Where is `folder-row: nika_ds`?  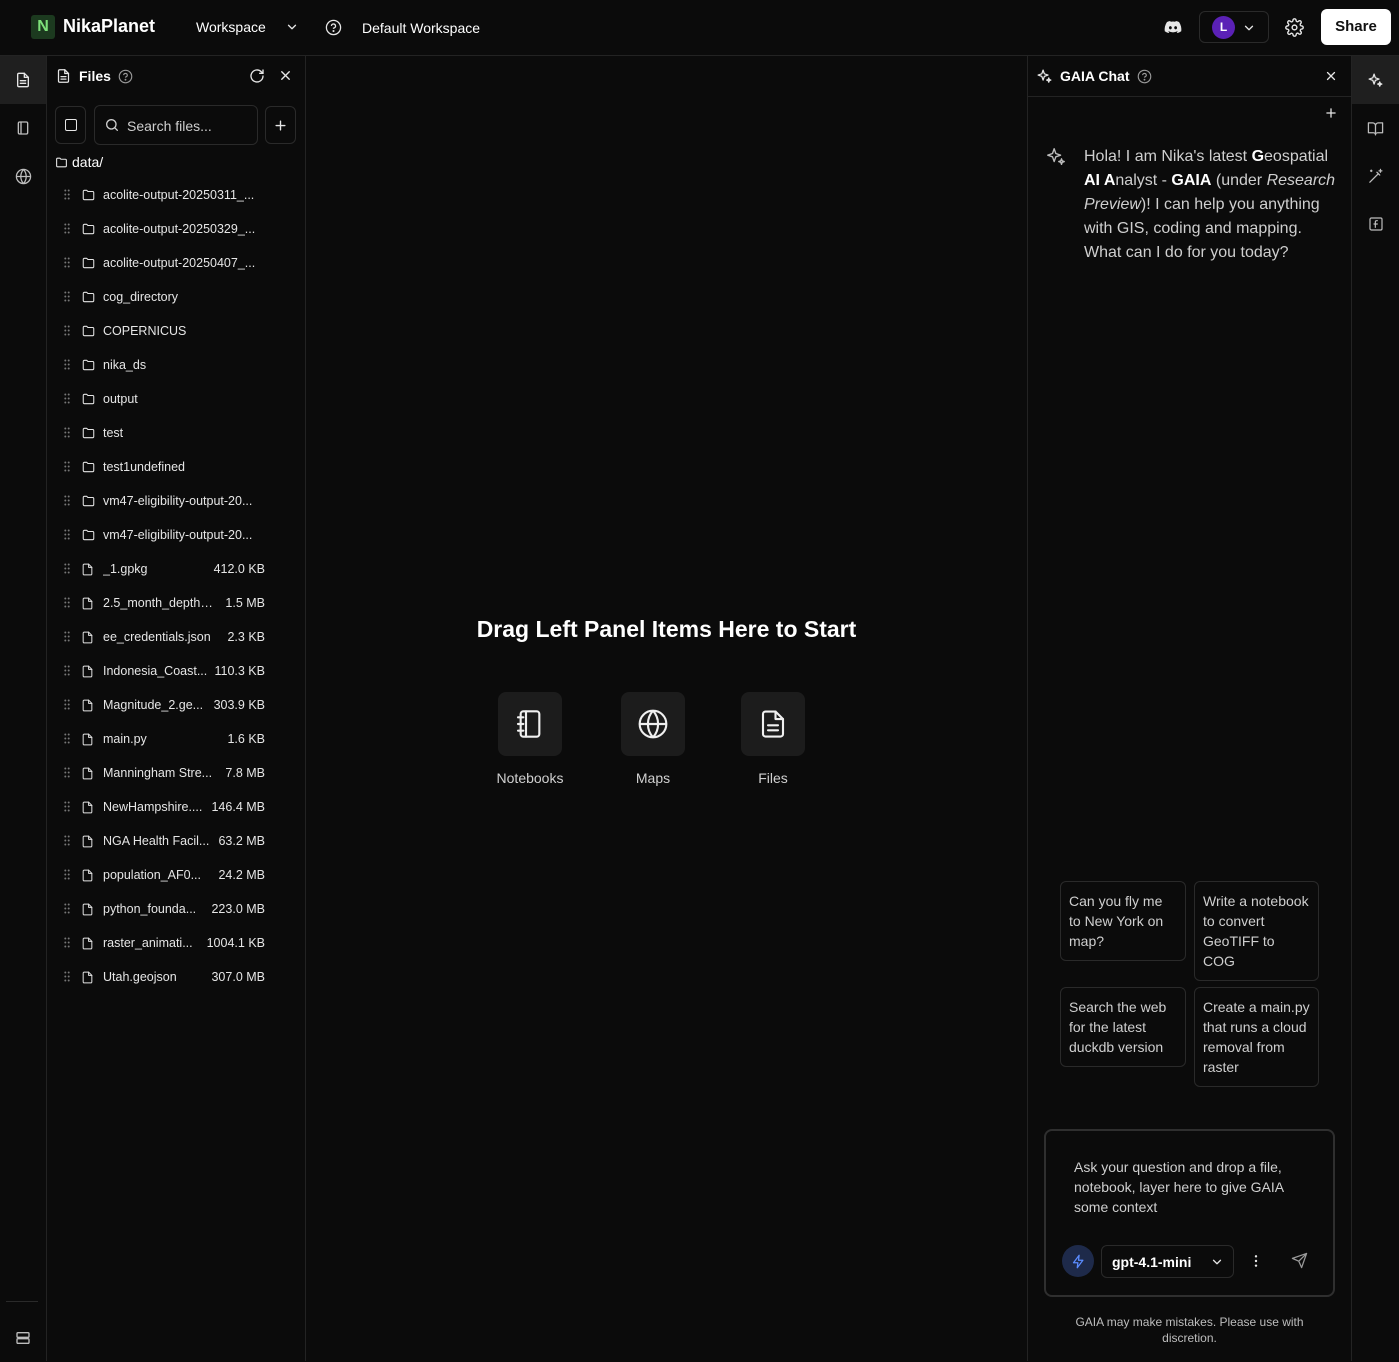
folder-row: nika_ds is located at coordinates (176, 365).